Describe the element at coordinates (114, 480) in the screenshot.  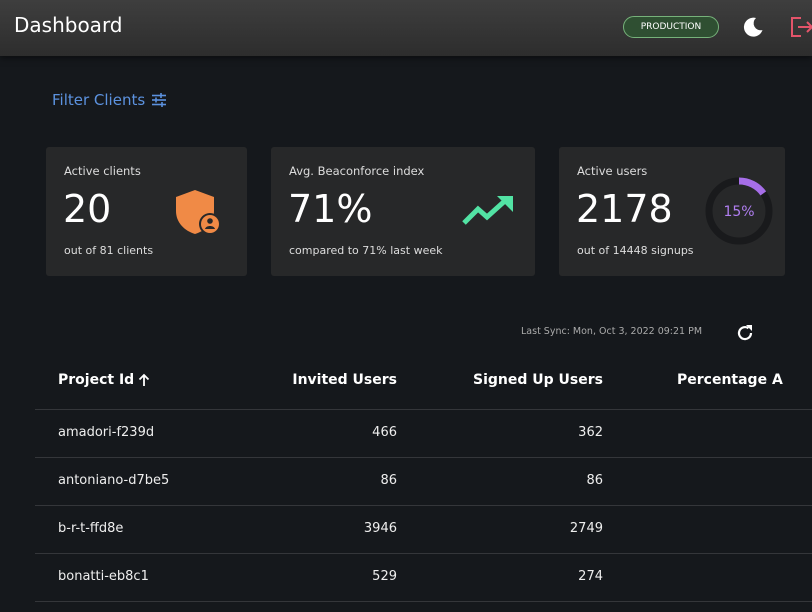
I see `cell-project-id: antoniano-d7be5` at that location.